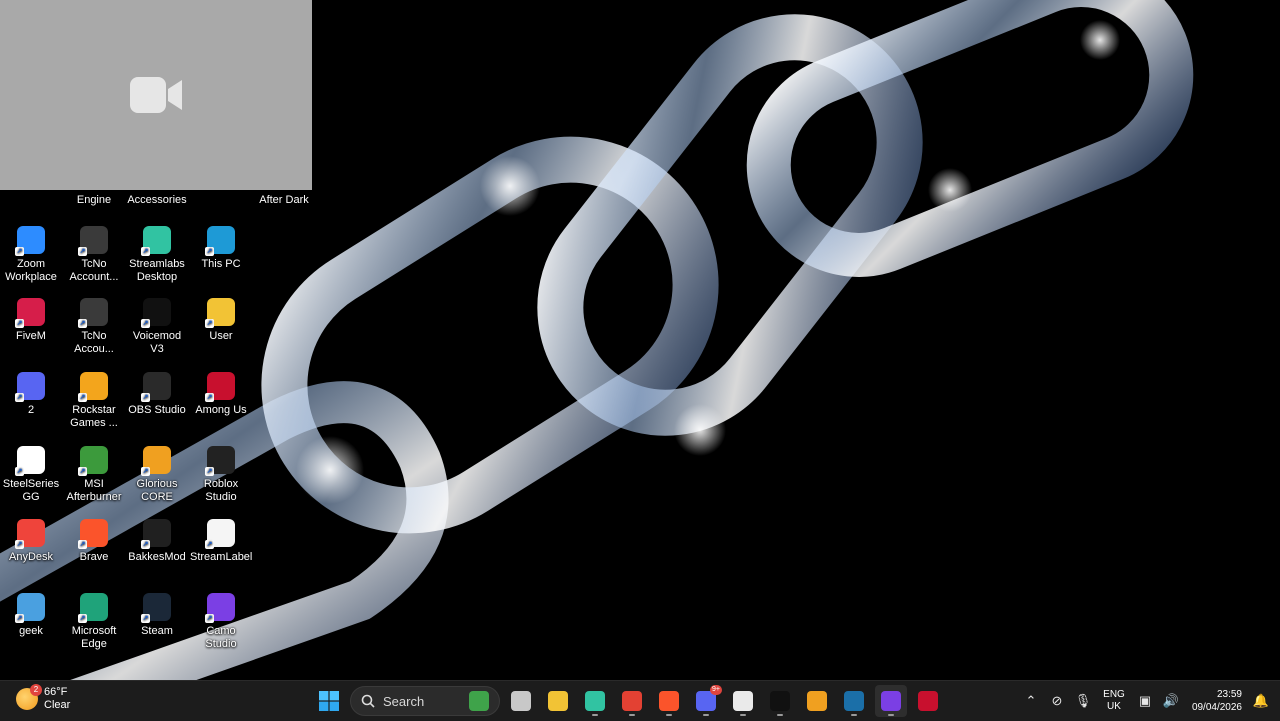 The height and width of the screenshot is (721, 1280). I want to click on taskbar-app-discord: 9+, so click(706, 701).